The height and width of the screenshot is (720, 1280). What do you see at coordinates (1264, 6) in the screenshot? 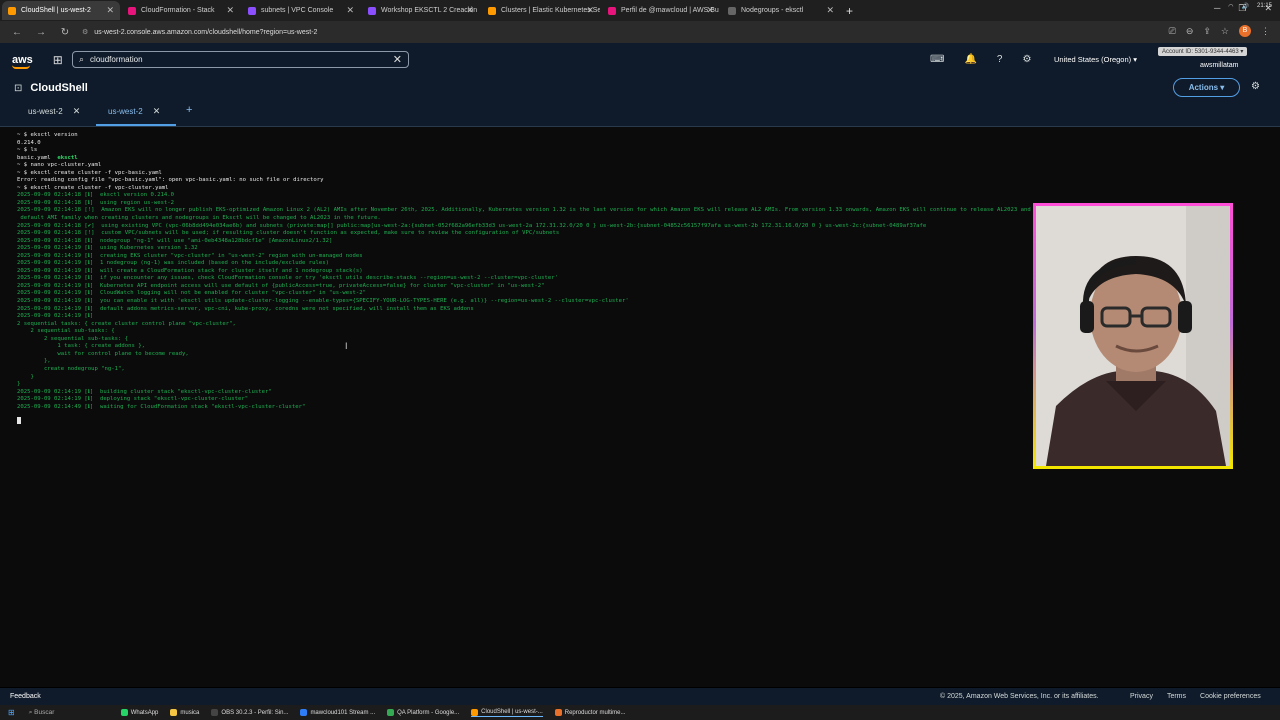
I see `clock: 21:15` at bounding box center [1264, 6].